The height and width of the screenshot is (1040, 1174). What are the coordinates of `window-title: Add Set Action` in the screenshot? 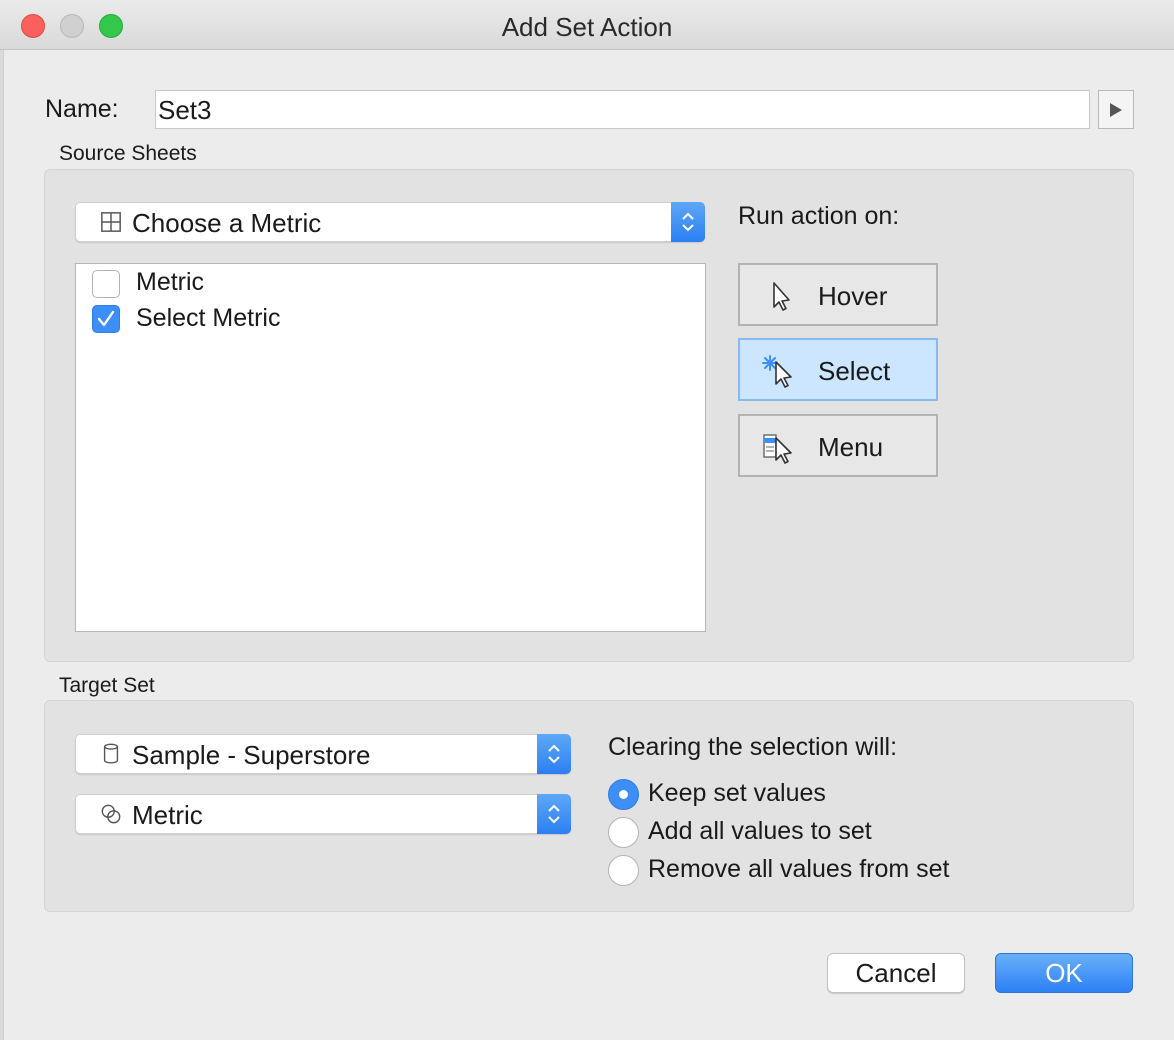 It's located at (587, 27).